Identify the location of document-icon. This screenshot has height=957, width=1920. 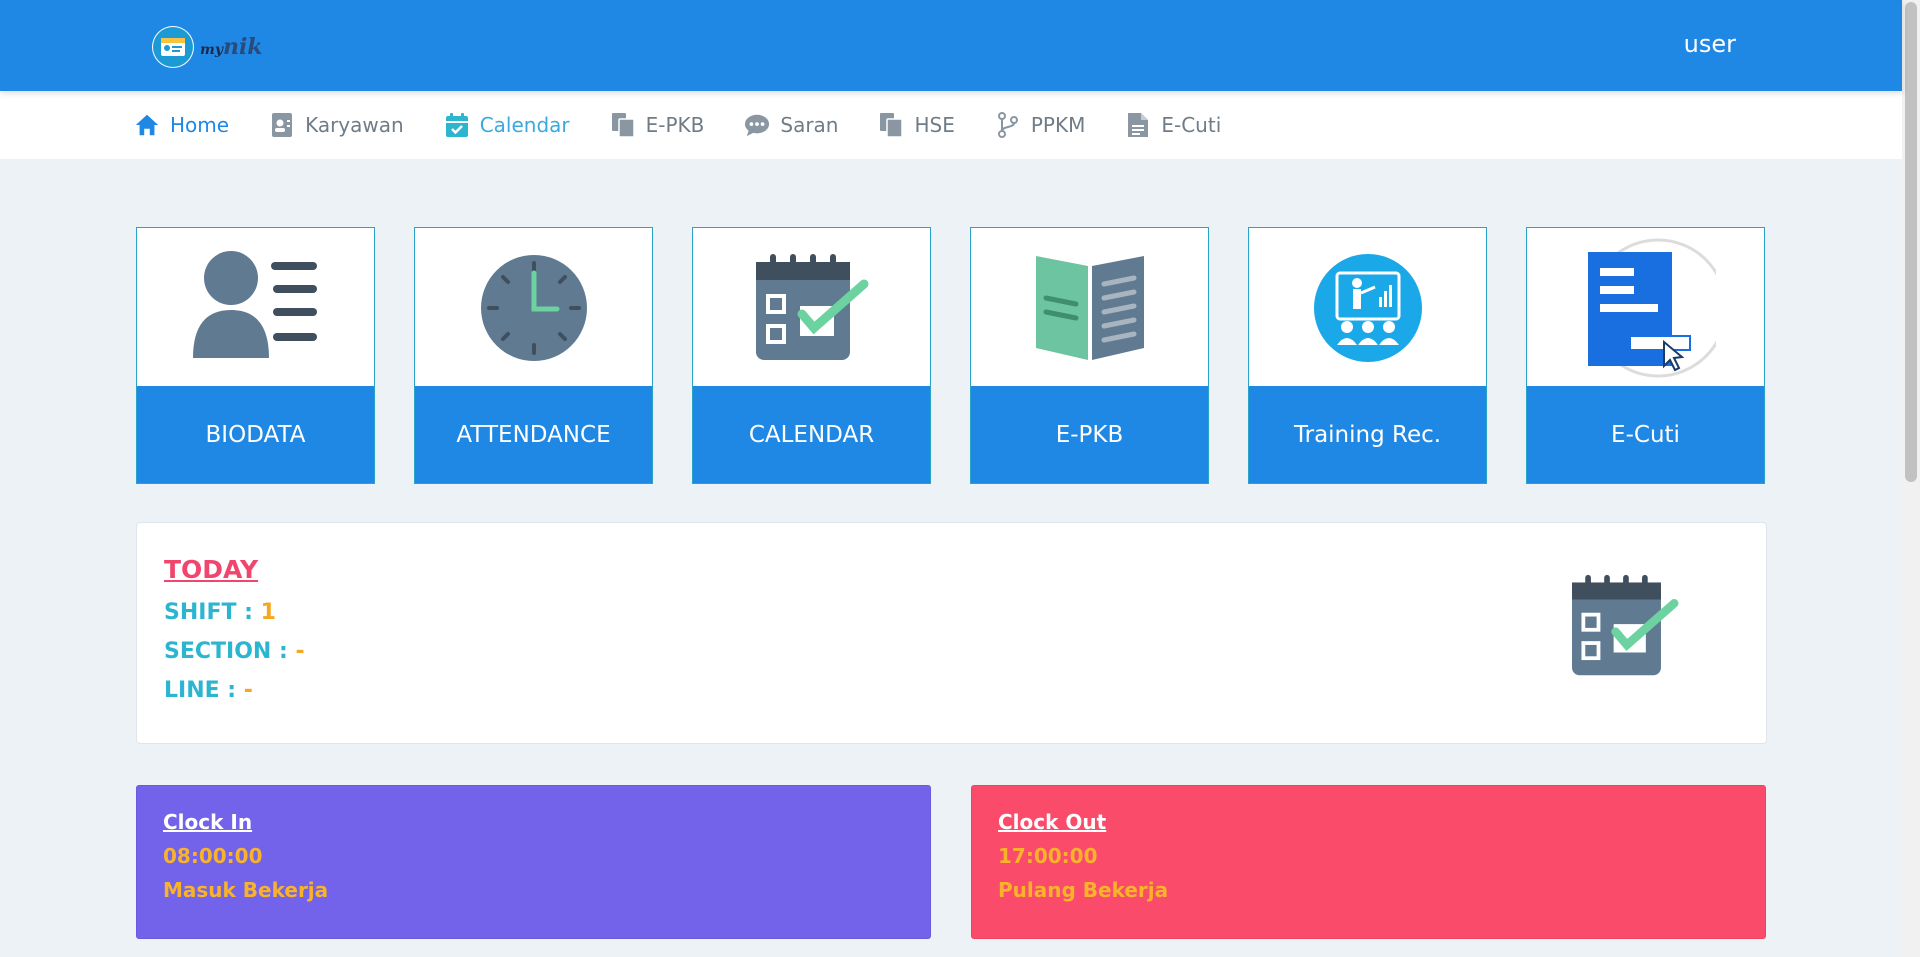
(1138, 125).